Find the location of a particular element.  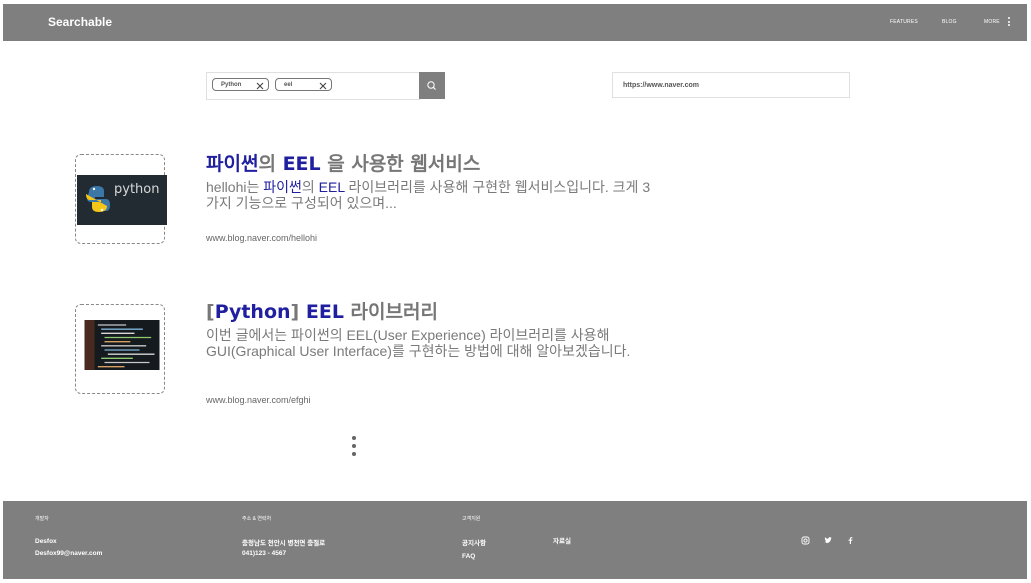

desc-text: hellohi는 is located at coordinates (235, 187).